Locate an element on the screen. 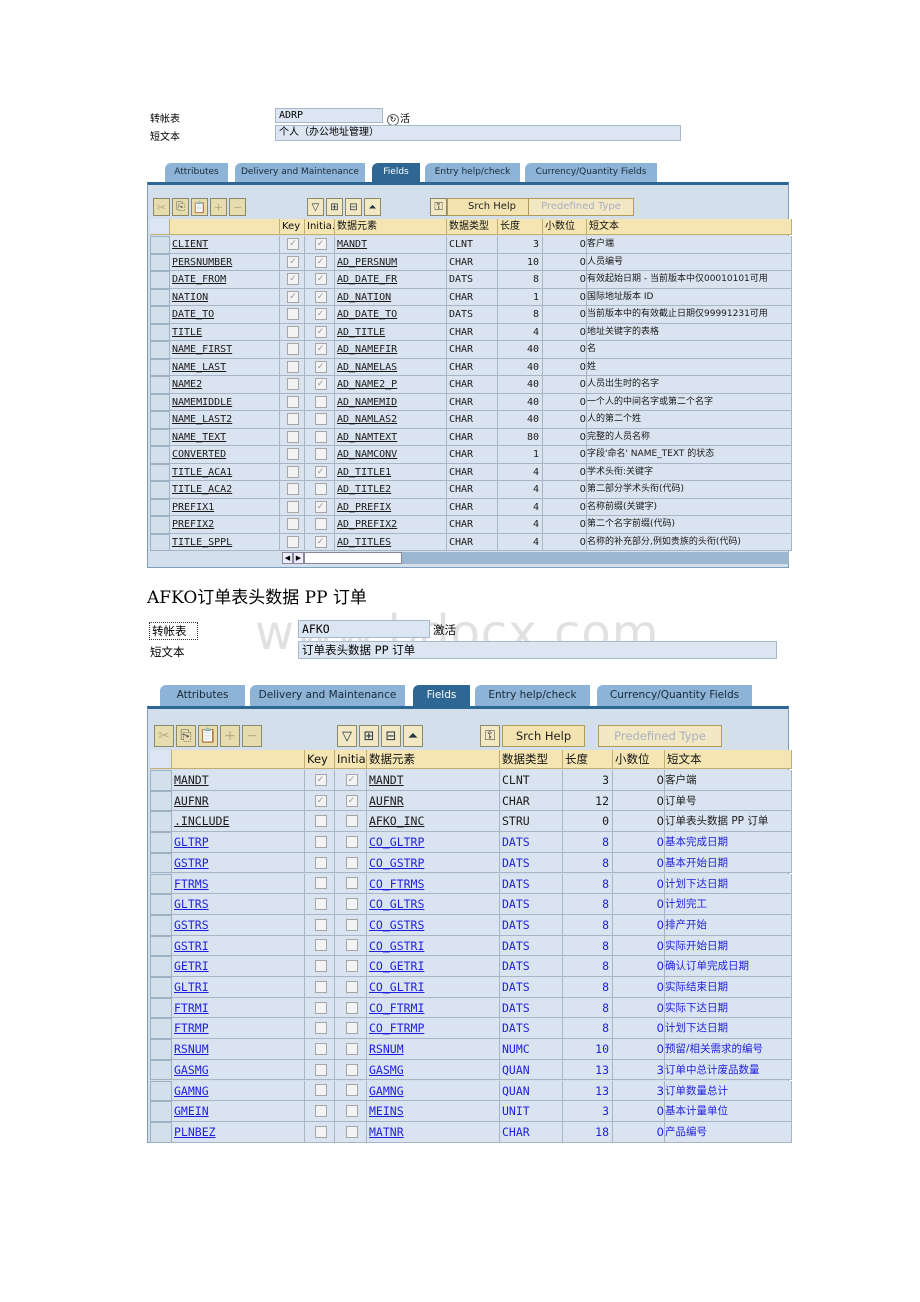 Image resolution: width=920 pixels, height=1302 pixels. data-element-link: AD_PREFIX is located at coordinates (391, 507).